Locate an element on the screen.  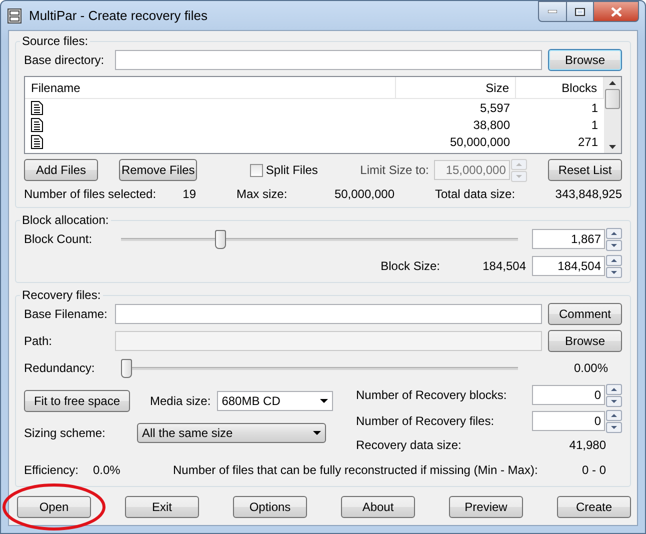
stat-label: Number of files selected: is located at coordinates (90, 194).